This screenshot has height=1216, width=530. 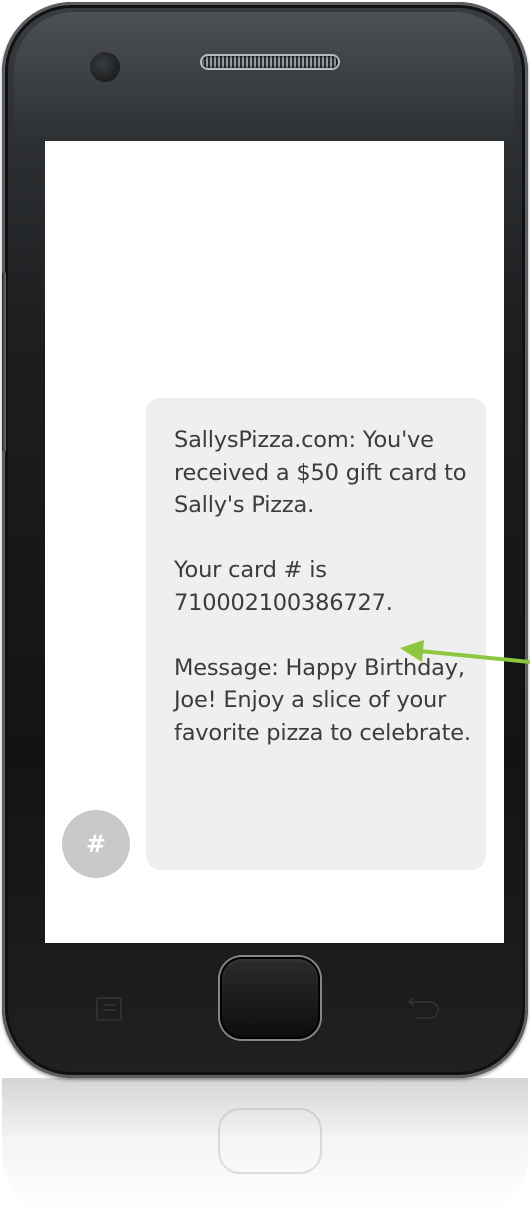 I want to click on earpiece-speaker, so click(x=270, y=62).